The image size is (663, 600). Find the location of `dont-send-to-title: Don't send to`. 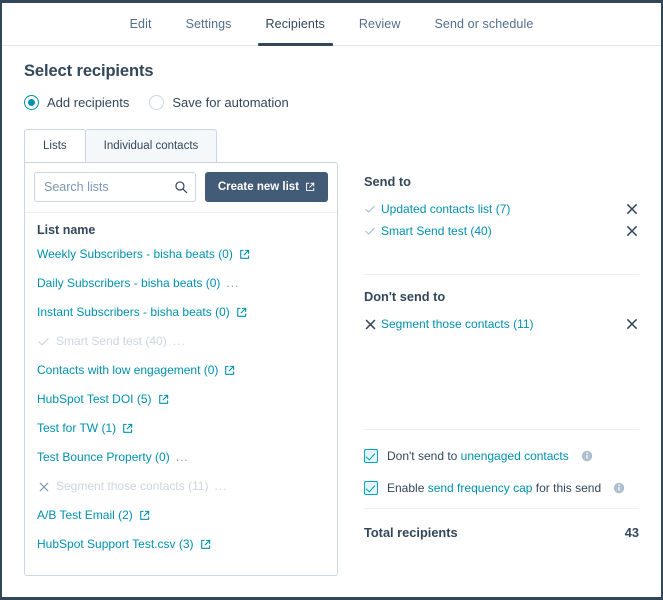

dont-send-to-title: Don't send to is located at coordinates (405, 296).